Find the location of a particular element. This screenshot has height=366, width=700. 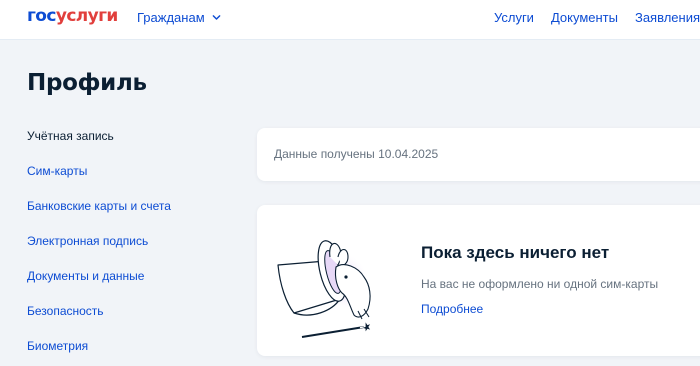

audience-dropdown: Гражданам is located at coordinates (179, 17).